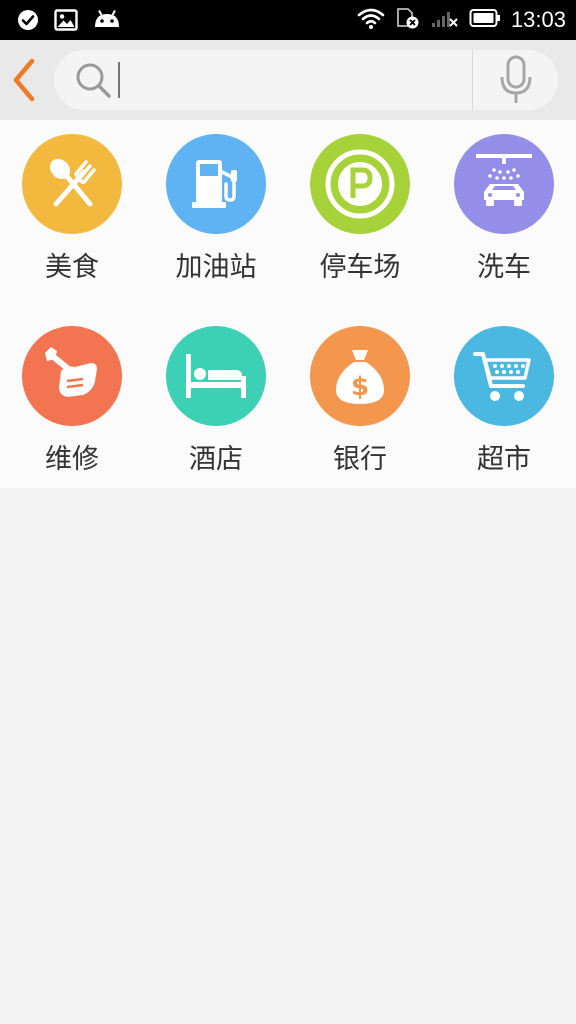 The width and height of the screenshot is (576, 1024). I want to click on money-bag-icon: $, so click(360, 376).